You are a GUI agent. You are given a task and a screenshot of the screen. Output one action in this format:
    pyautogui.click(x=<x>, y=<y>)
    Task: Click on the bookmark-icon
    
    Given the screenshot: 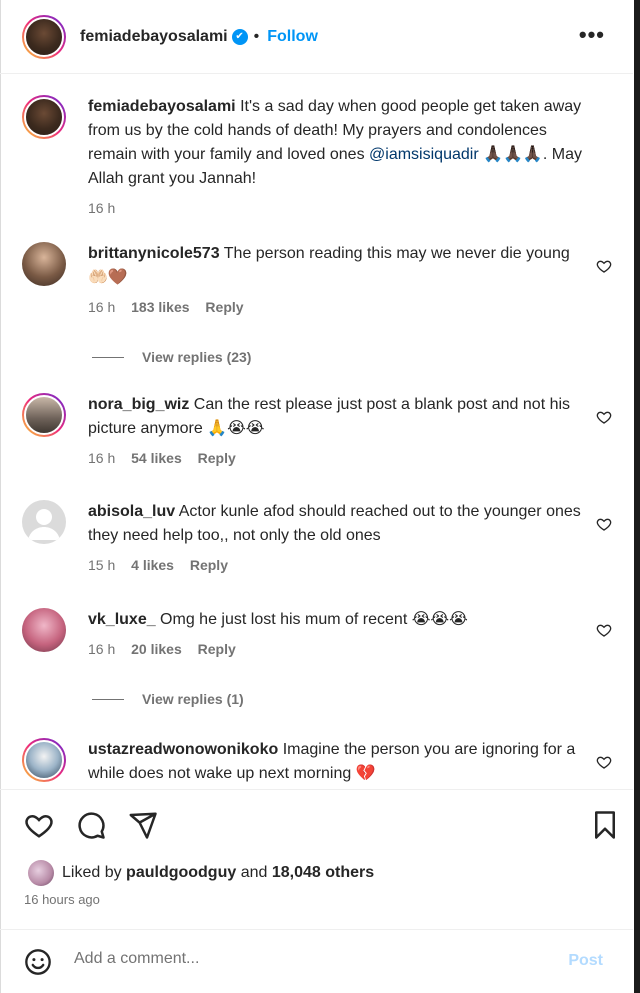 What is the action you would take?
    pyautogui.click(x=605, y=825)
    